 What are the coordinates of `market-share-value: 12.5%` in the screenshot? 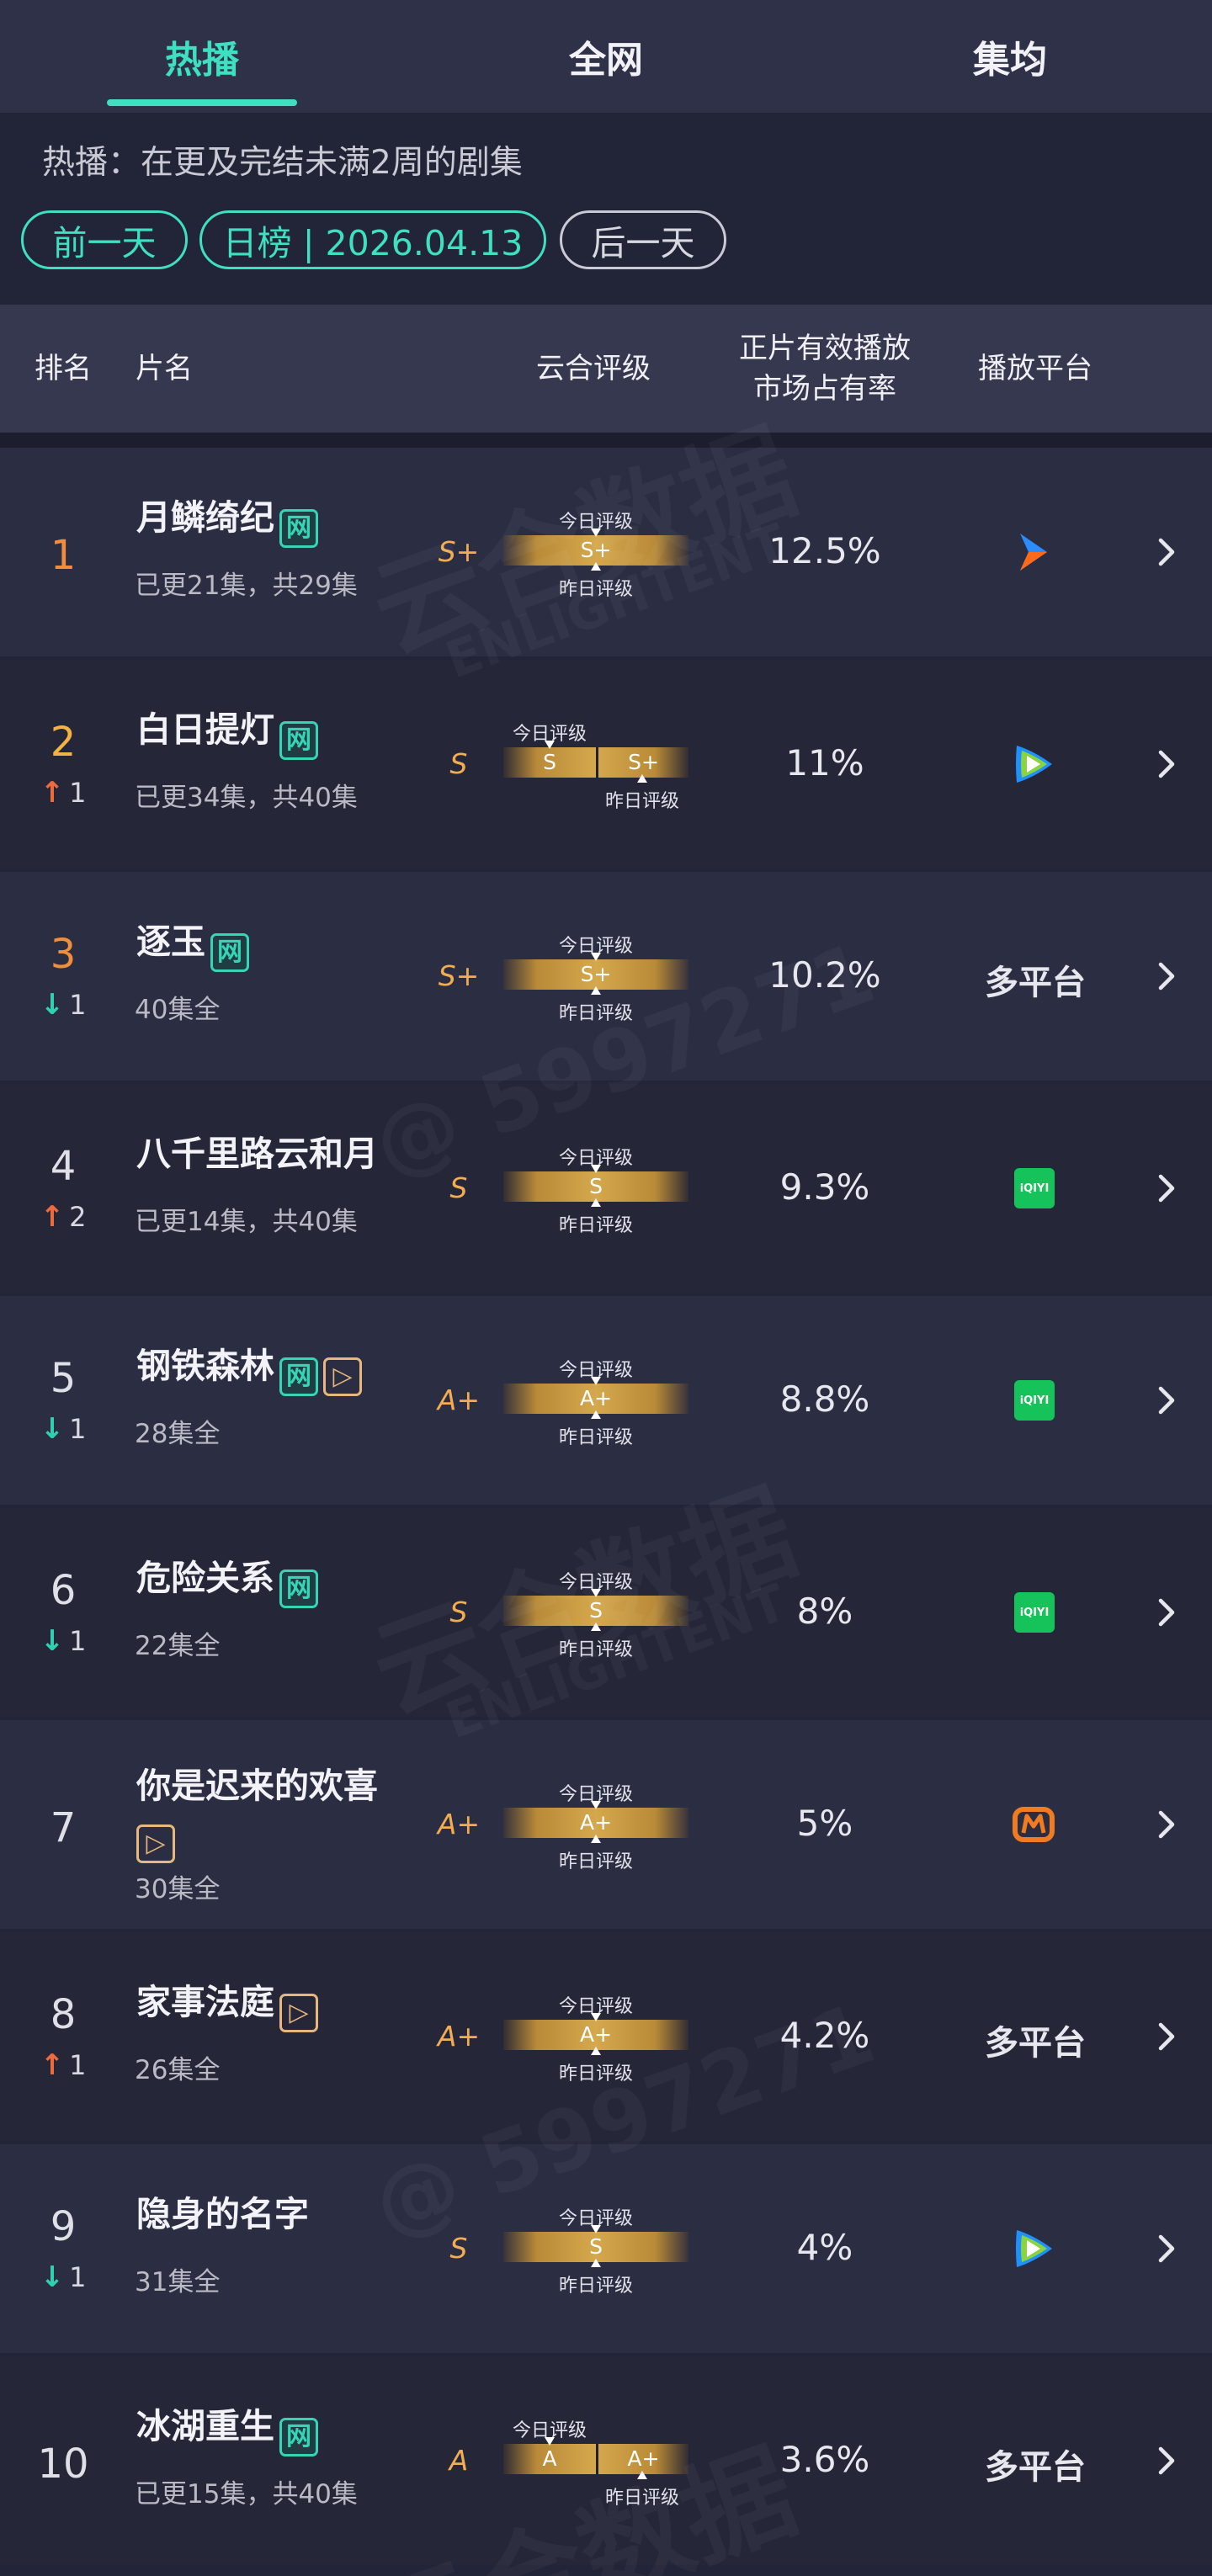 It's located at (824, 551).